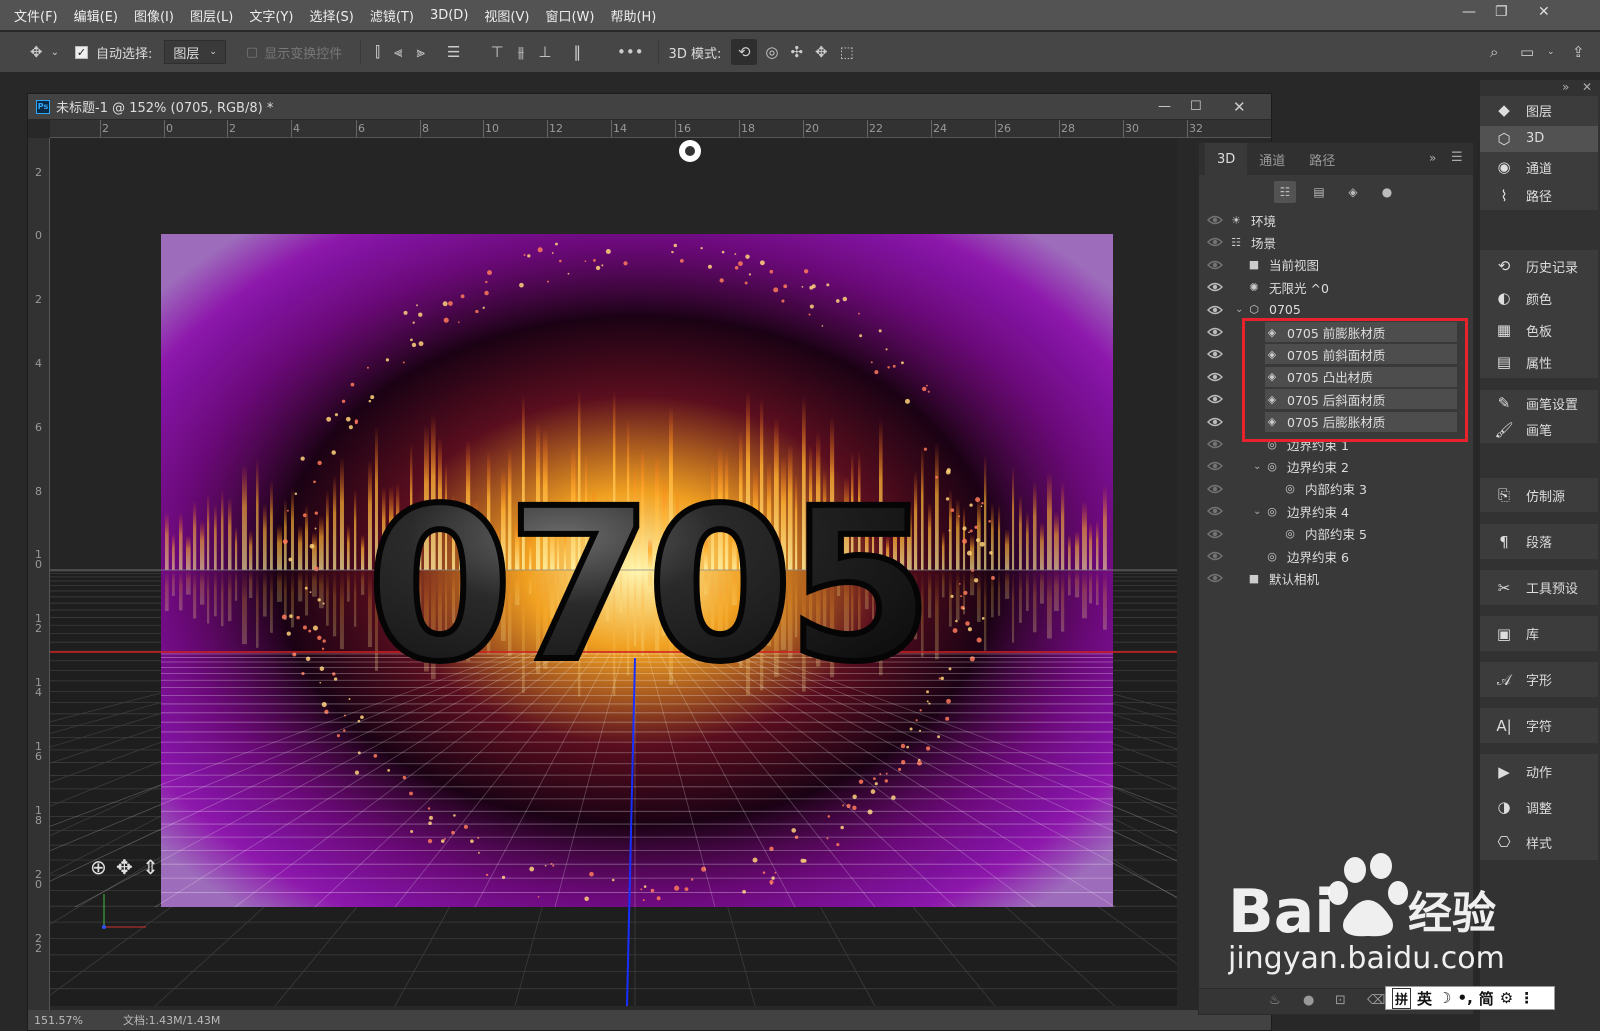 The image size is (1600, 1031). What do you see at coordinates (578, 52) in the screenshot?
I see `distribute-horizontal-icon: ‖` at bounding box center [578, 52].